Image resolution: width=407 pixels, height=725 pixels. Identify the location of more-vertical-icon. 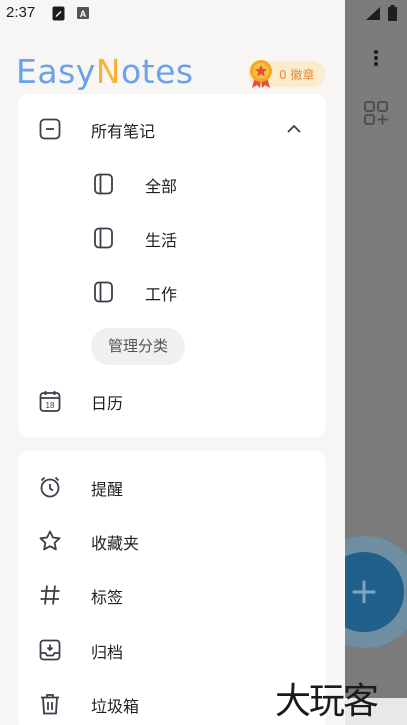
(376, 60).